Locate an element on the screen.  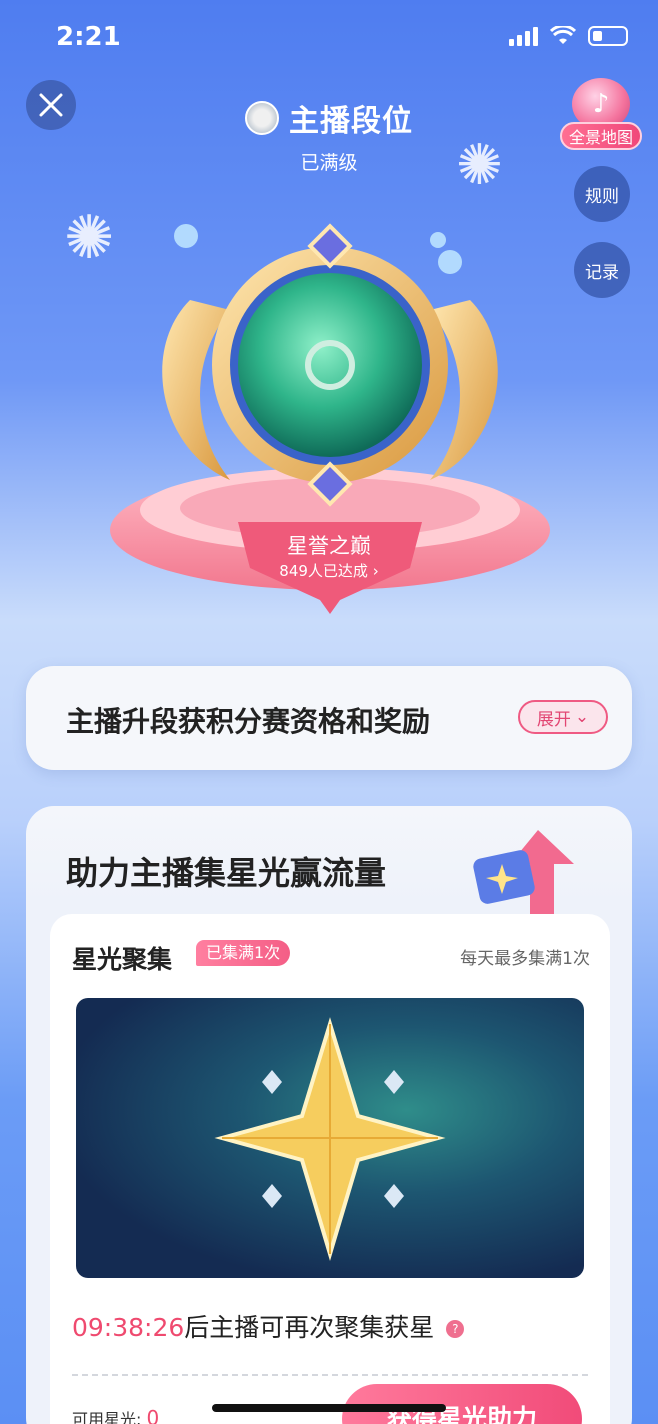
rank-count-text: 849人已达成 is located at coordinates (323, 571).